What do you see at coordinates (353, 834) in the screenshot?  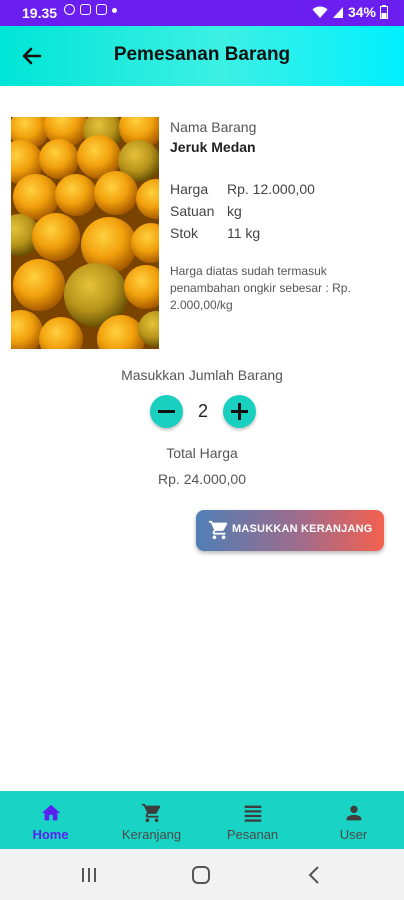 I see `nav-label-user: User` at bounding box center [353, 834].